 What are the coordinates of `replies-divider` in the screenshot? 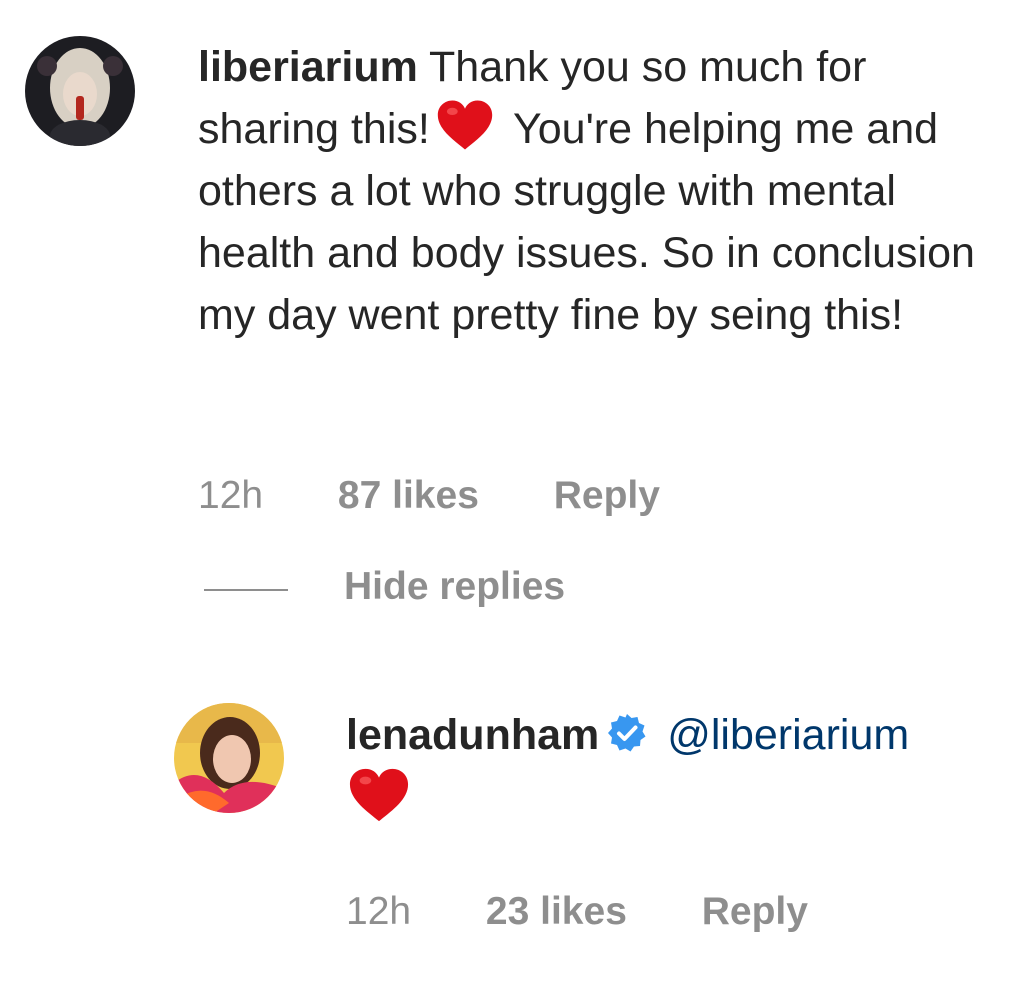 It's located at (246, 590).